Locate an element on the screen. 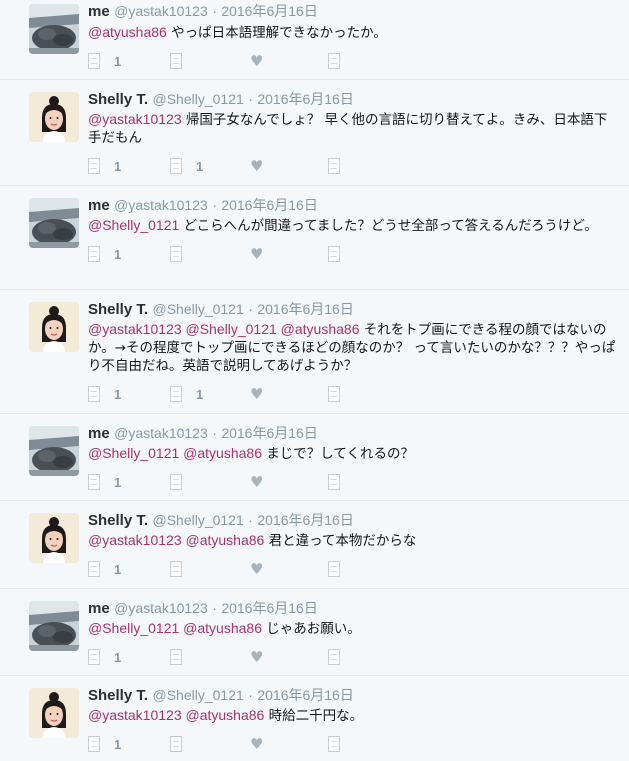  tweet-text: @atyusha86 やっぱ日本語理解できなかったか。 is located at coordinates (352, 32).